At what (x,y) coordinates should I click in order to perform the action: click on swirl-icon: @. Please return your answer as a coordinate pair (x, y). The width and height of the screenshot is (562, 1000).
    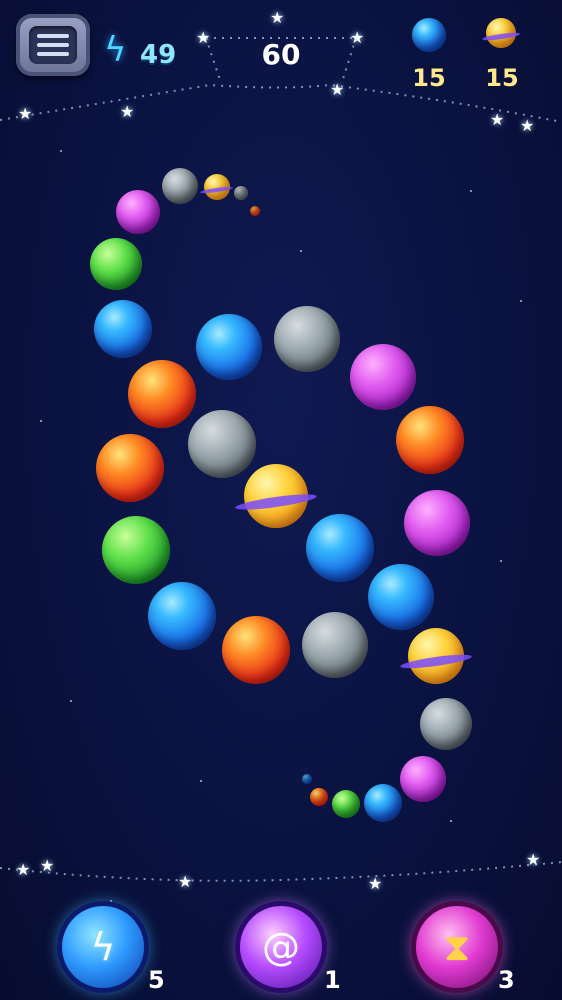
    Looking at the image, I should click on (281, 947).